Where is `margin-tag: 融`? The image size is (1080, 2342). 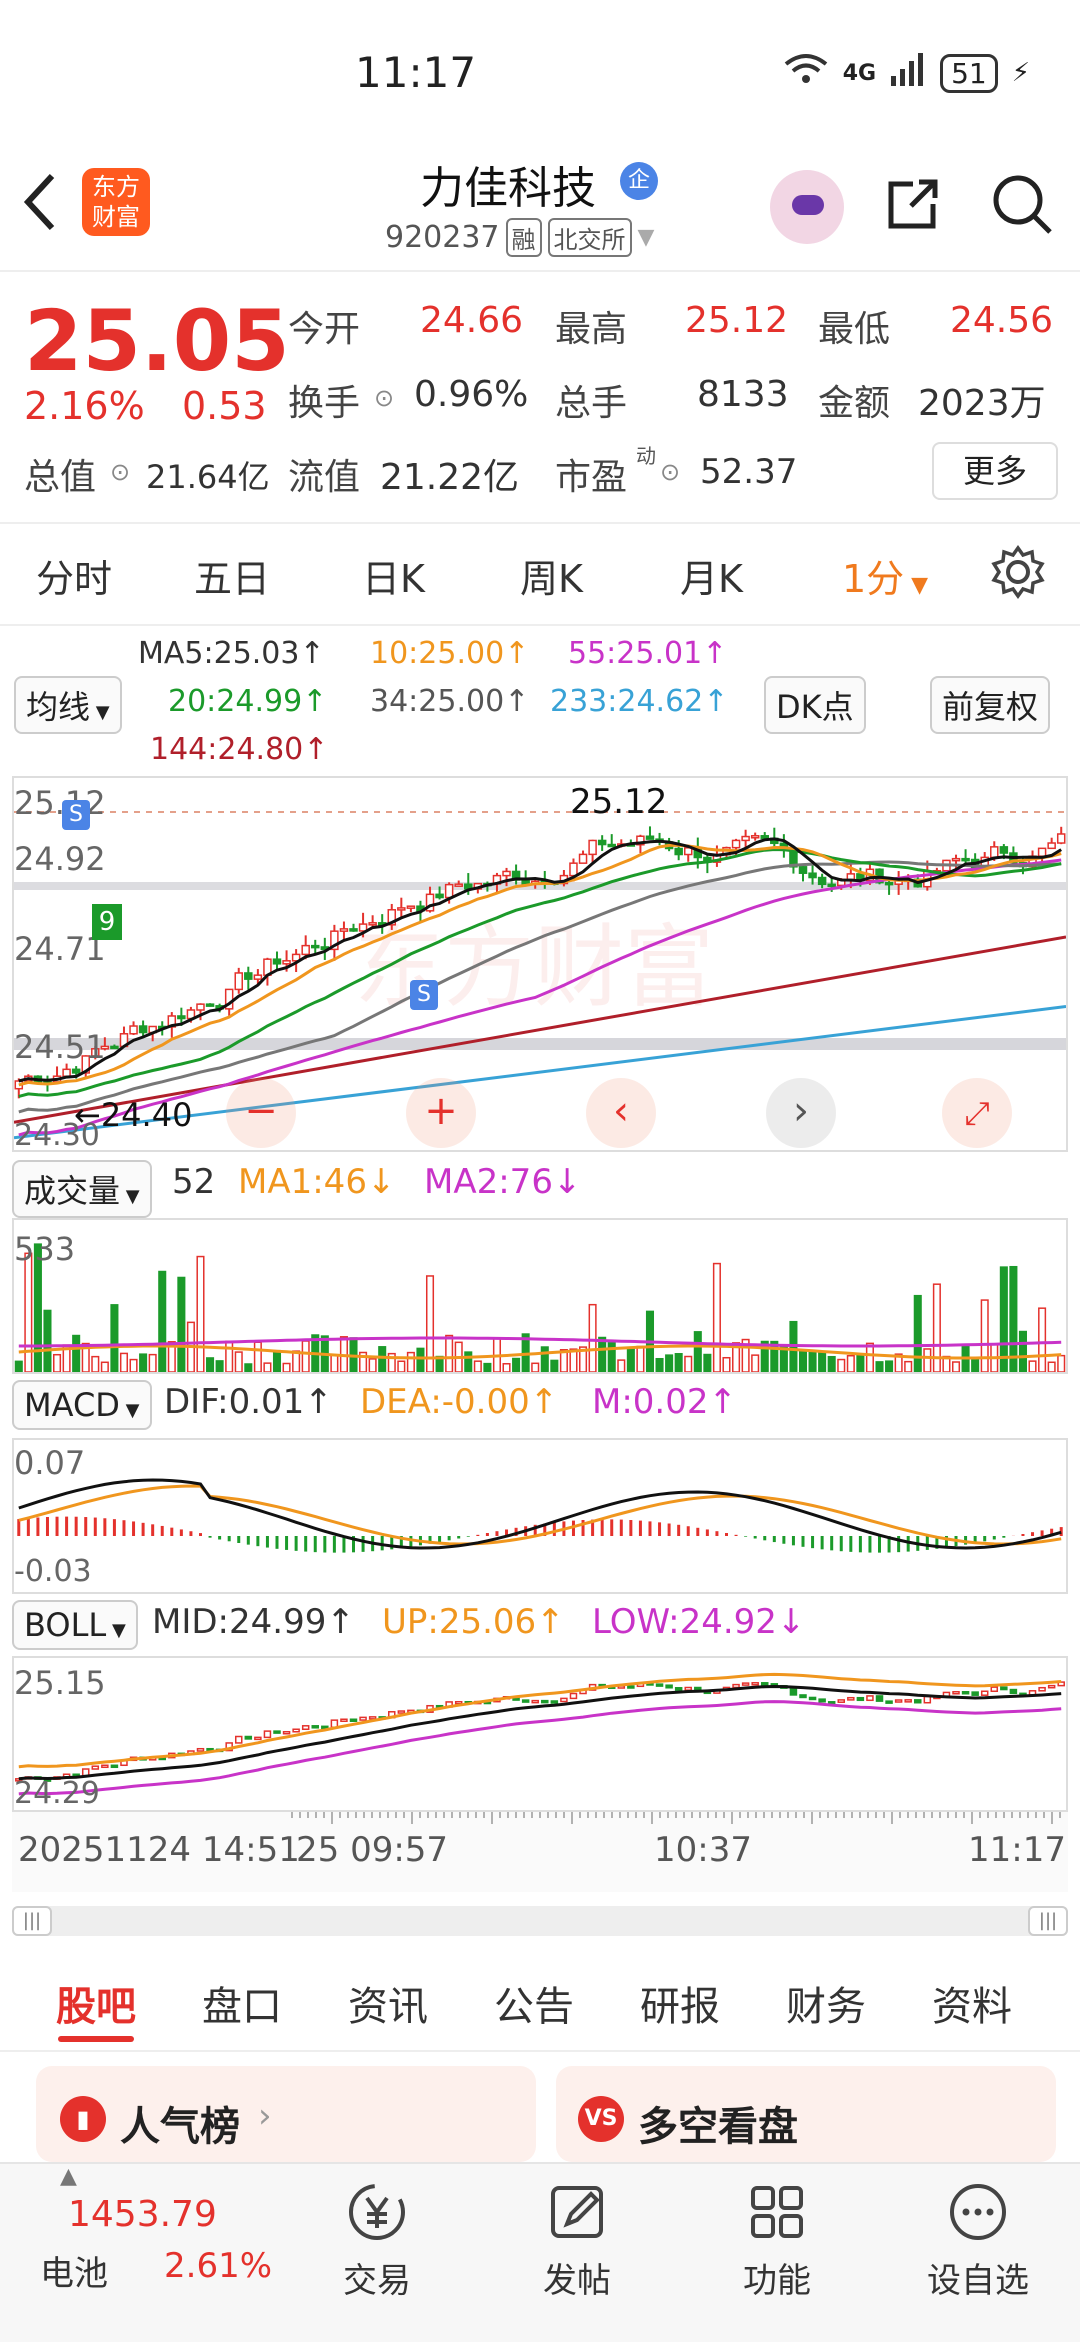
margin-tag: 融 is located at coordinates (523, 237).